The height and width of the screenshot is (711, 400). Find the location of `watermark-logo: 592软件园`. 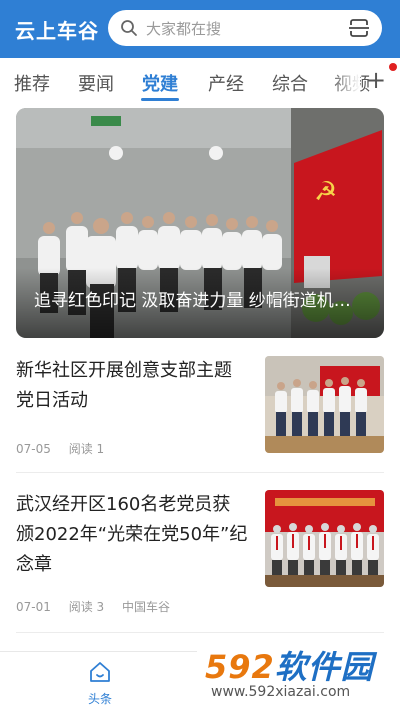

watermark-logo: 592软件园 is located at coordinates (289, 667).